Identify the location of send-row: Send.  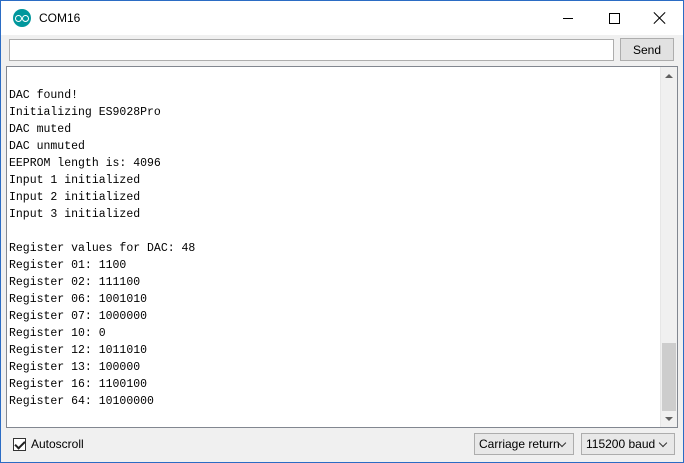
(342, 50).